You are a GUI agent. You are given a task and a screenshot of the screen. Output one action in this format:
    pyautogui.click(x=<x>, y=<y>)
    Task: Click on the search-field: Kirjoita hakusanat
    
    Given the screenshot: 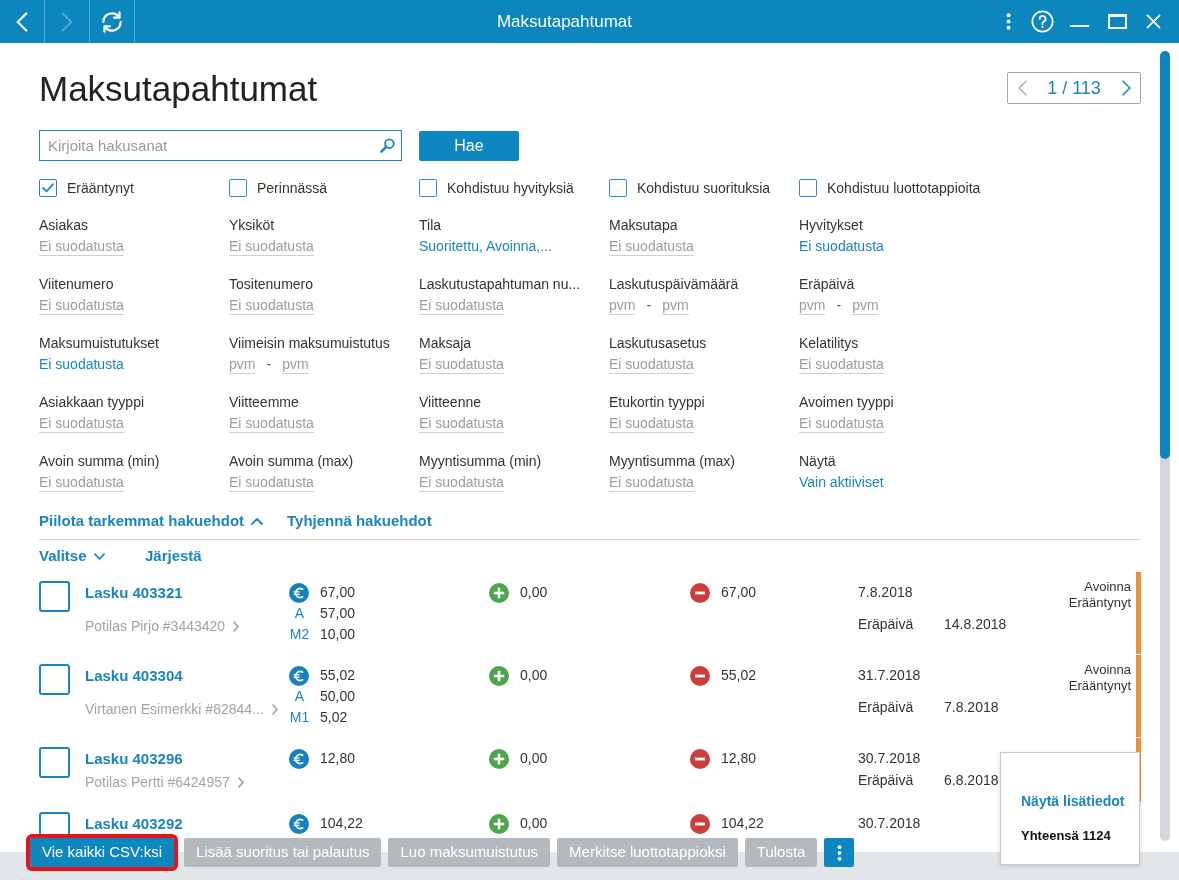 What is the action you would take?
    pyautogui.click(x=220, y=145)
    